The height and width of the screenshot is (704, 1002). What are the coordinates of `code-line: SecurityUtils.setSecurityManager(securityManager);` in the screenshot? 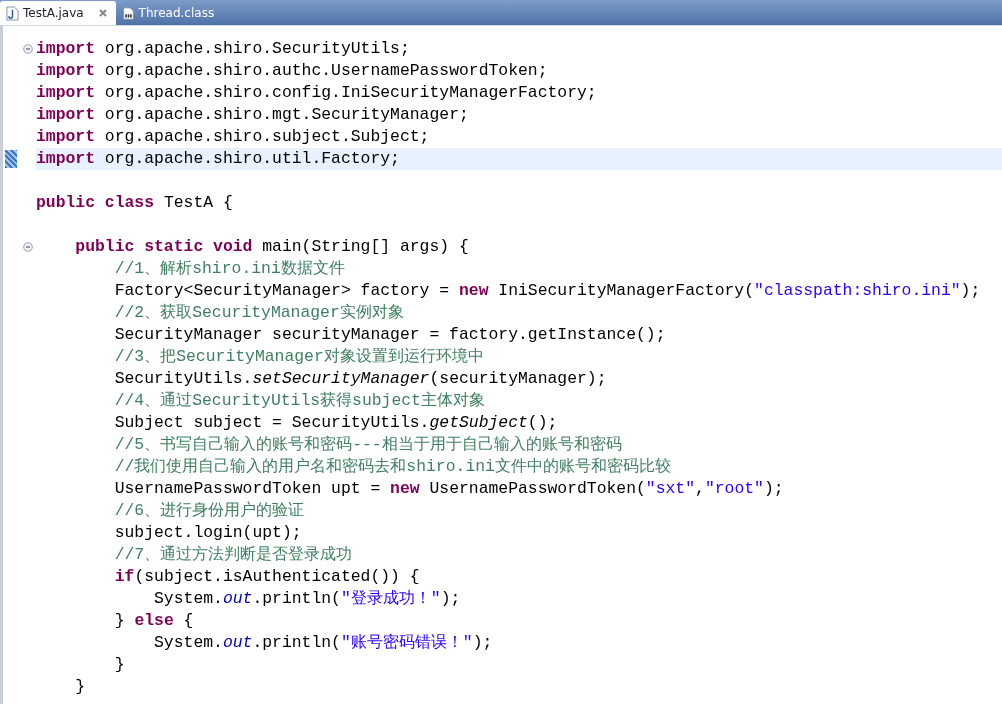 It's located at (360, 379).